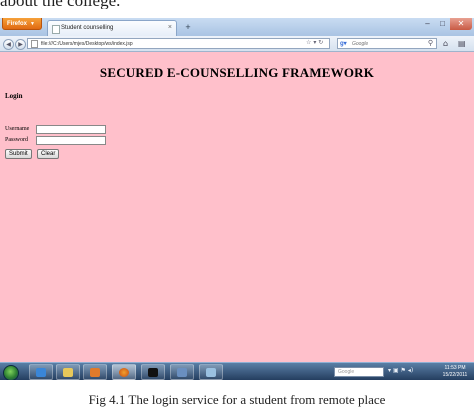 Image resolution: width=474 pixels, height=411 pixels. I want to click on taskbar-ie, so click(41, 372).